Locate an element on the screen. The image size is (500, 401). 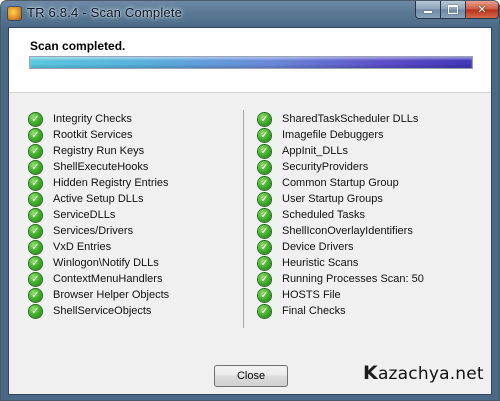
check-item: ✓ ContextMenuHandlers is located at coordinates (99, 279).